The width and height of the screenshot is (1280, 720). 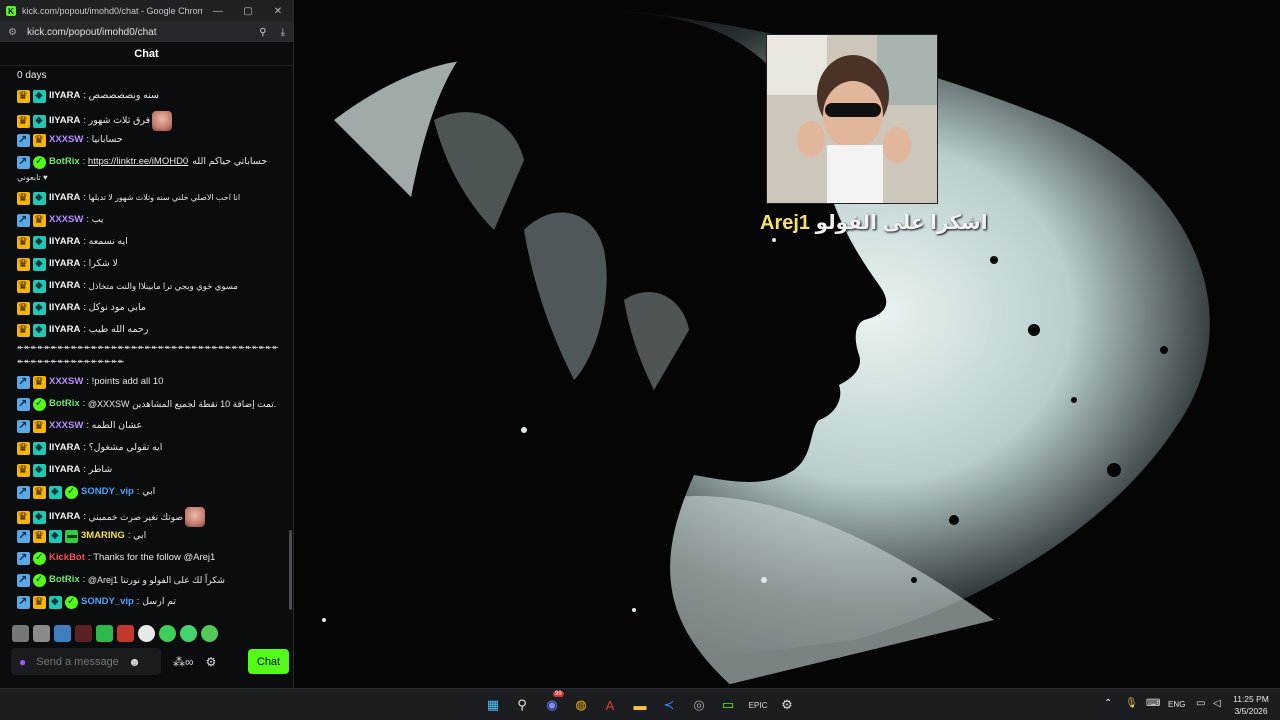 I want to click on settings-gear-icon: ⚙, so click(x=211, y=662).